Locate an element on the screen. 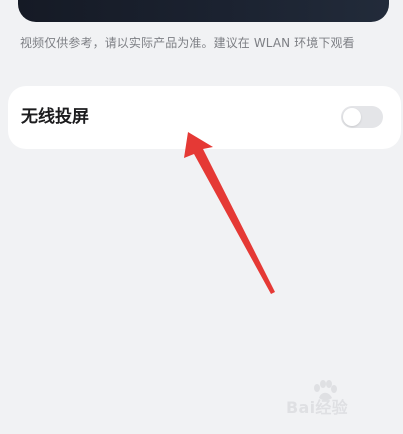 The height and width of the screenshot is (434, 403). video-disclaimer: 视频仅供参考，请以实际产品为准。建议在 WLAN 环境下观看 is located at coordinates (187, 43).